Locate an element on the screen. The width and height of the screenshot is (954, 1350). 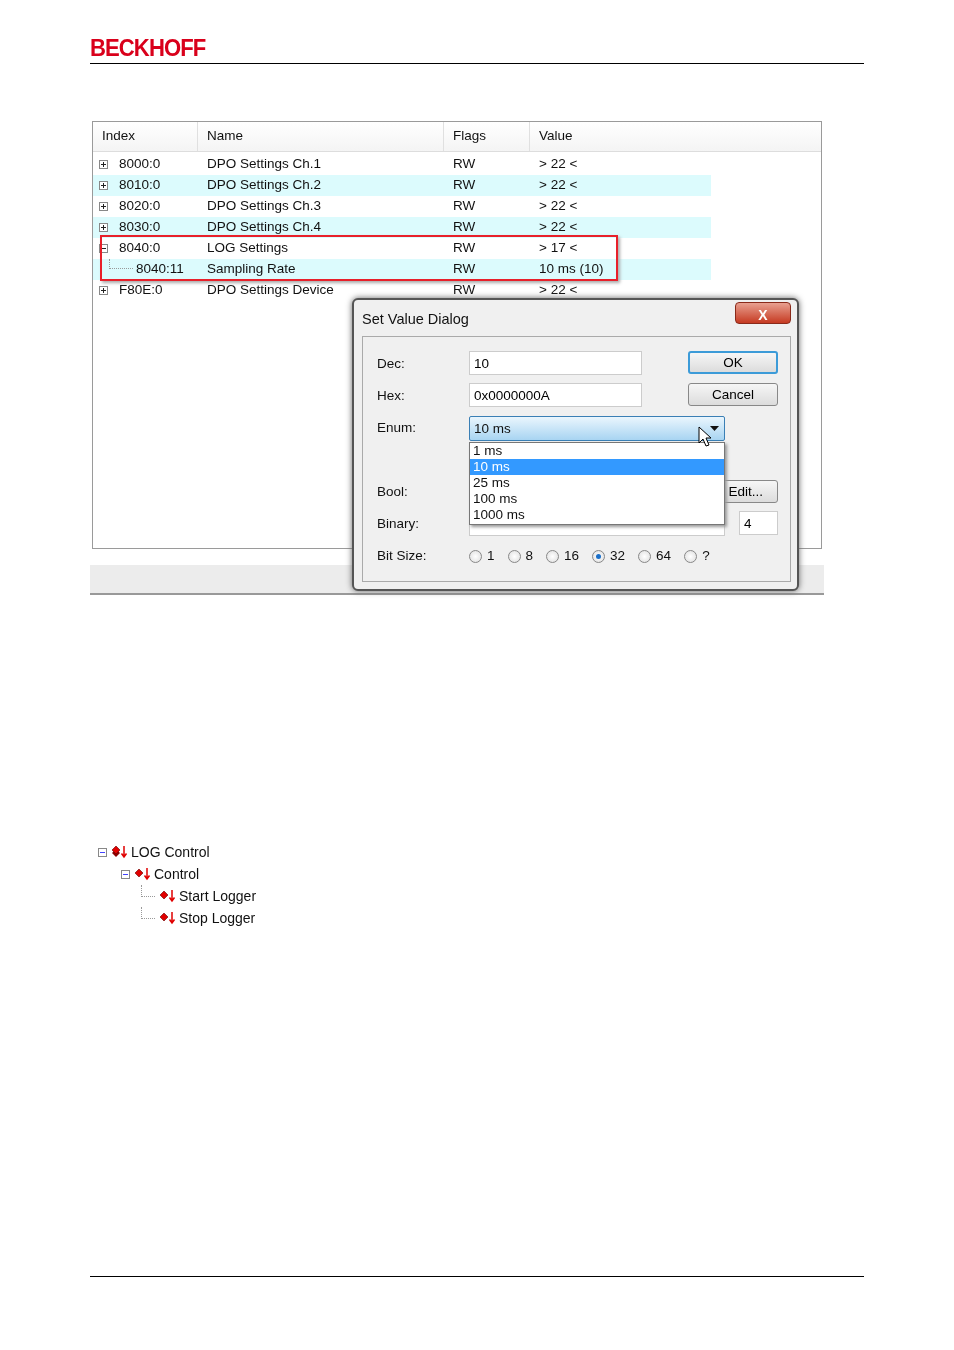
table-cell-text: DPO Settings Ch.1 is located at coordinates (264, 164).